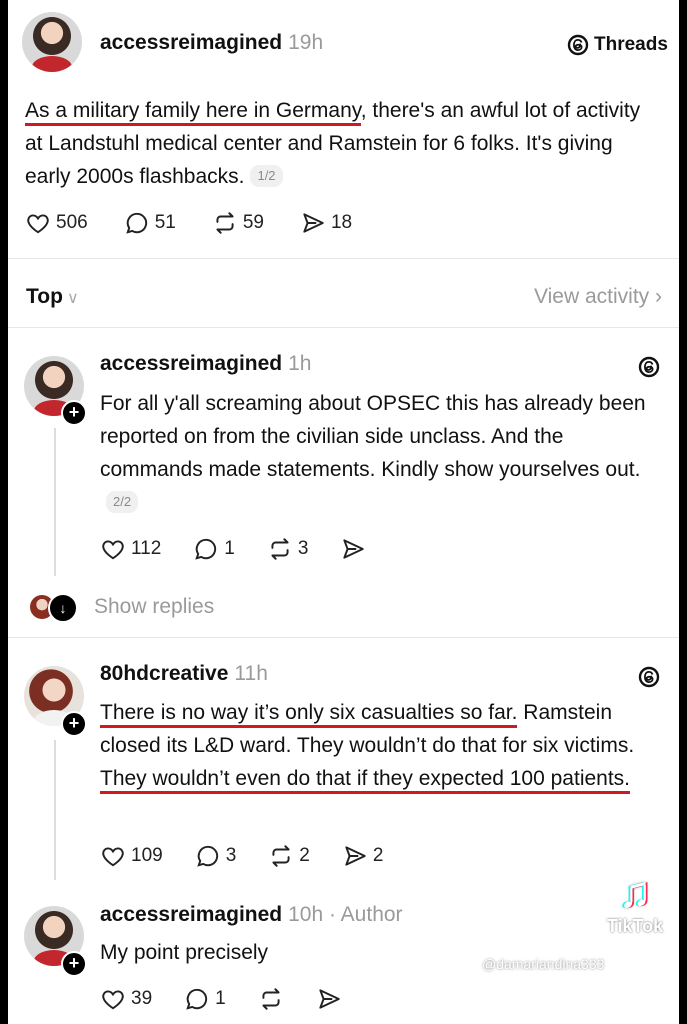 This screenshot has height=1024, width=687. I want to click on like-count: 112, so click(146, 548).